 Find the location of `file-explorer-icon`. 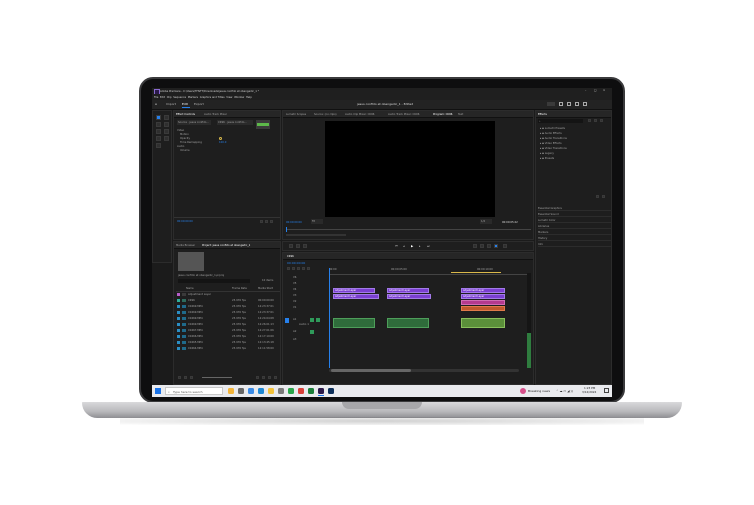

file-explorer-icon is located at coordinates (271, 391).